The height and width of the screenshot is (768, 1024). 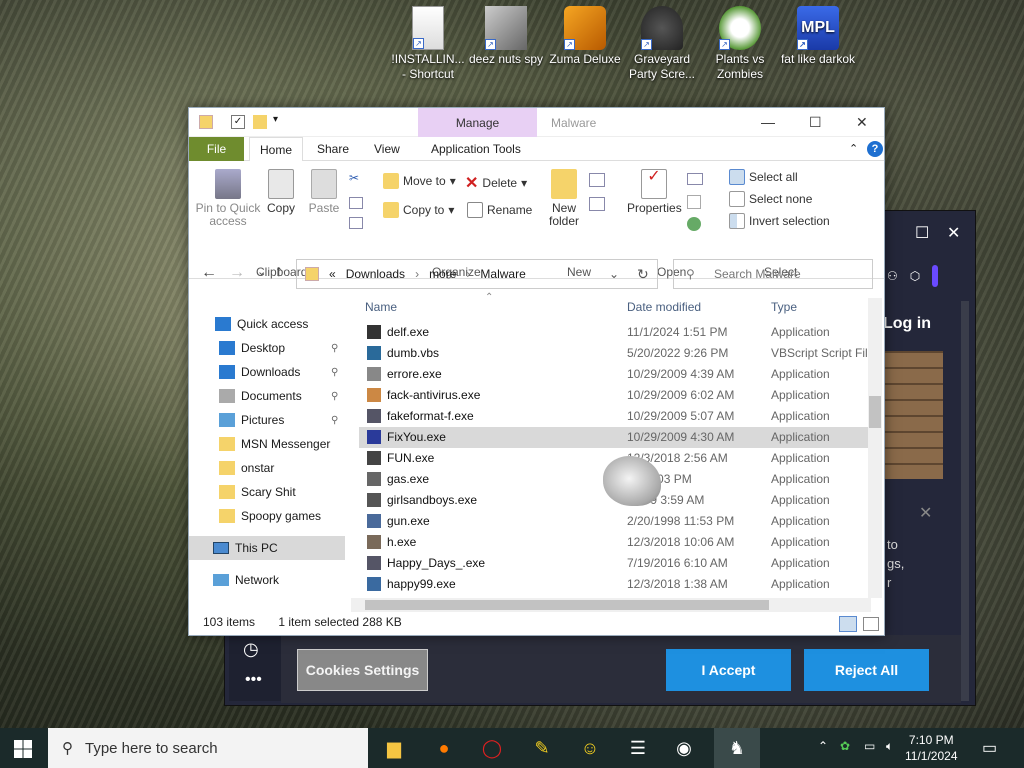 I want to click on nav-item: onstar, so click(x=269, y=468).